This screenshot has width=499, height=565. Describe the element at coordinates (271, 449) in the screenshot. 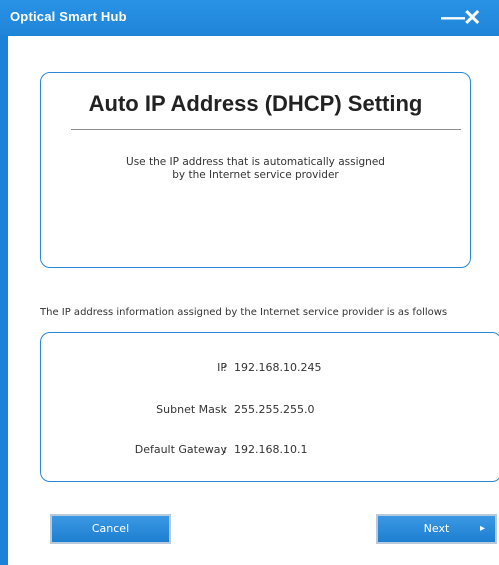

I see `default-gateway-value: 192.168.10.1` at that location.